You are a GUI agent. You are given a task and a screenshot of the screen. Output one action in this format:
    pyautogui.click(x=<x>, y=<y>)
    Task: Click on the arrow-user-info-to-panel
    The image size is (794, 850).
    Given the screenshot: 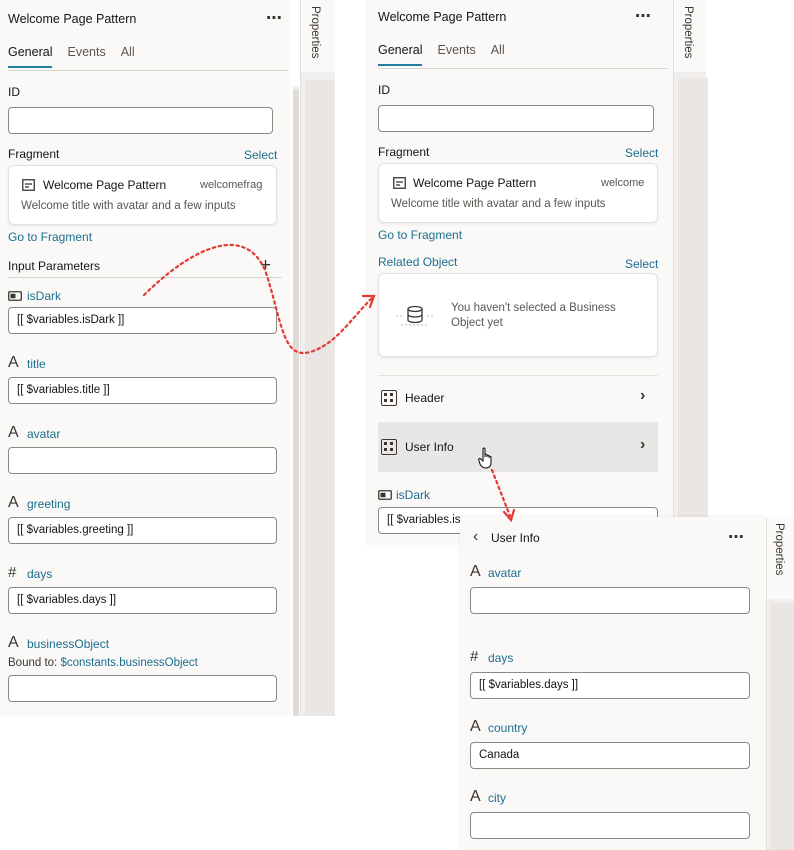 What is the action you would take?
    pyautogui.click(x=501, y=493)
    